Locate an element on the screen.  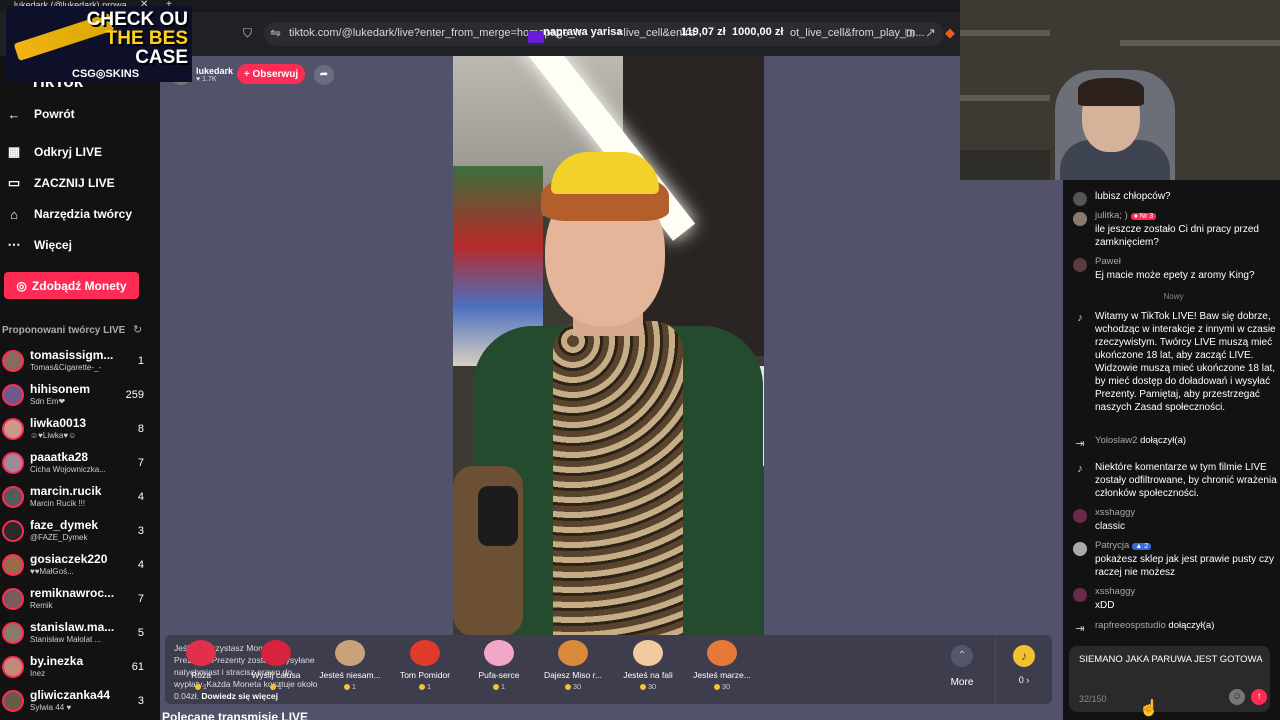
gift-item: Wyślij całusa 1 is located at coordinates (276, 665).